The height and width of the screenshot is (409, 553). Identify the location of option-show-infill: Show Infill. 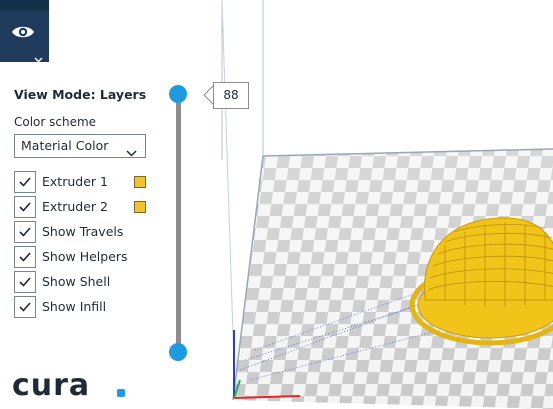
(84, 307).